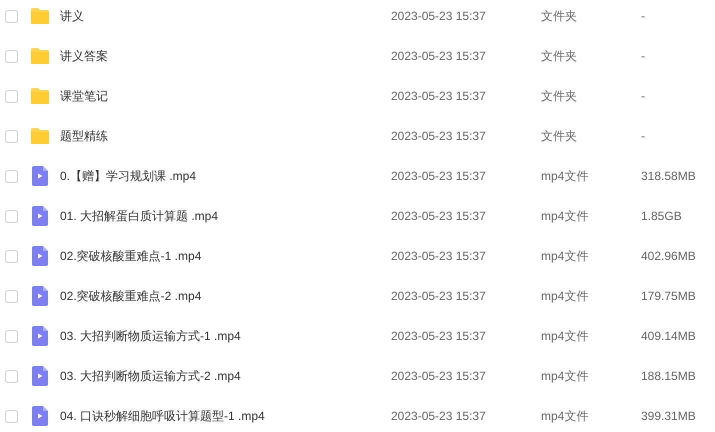  What do you see at coordinates (668, 336) in the screenshot?
I see `file-size: 409.14MB` at bounding box center [668, 336].